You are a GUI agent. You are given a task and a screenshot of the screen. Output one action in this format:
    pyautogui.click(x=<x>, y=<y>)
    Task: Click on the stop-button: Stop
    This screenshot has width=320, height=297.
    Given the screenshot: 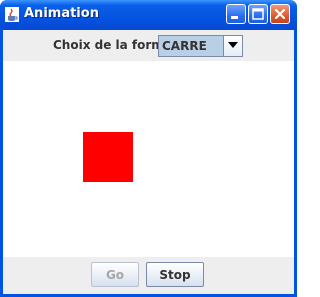 What is the action you would take?
    pyautogui.click(x=175, y=274)
    